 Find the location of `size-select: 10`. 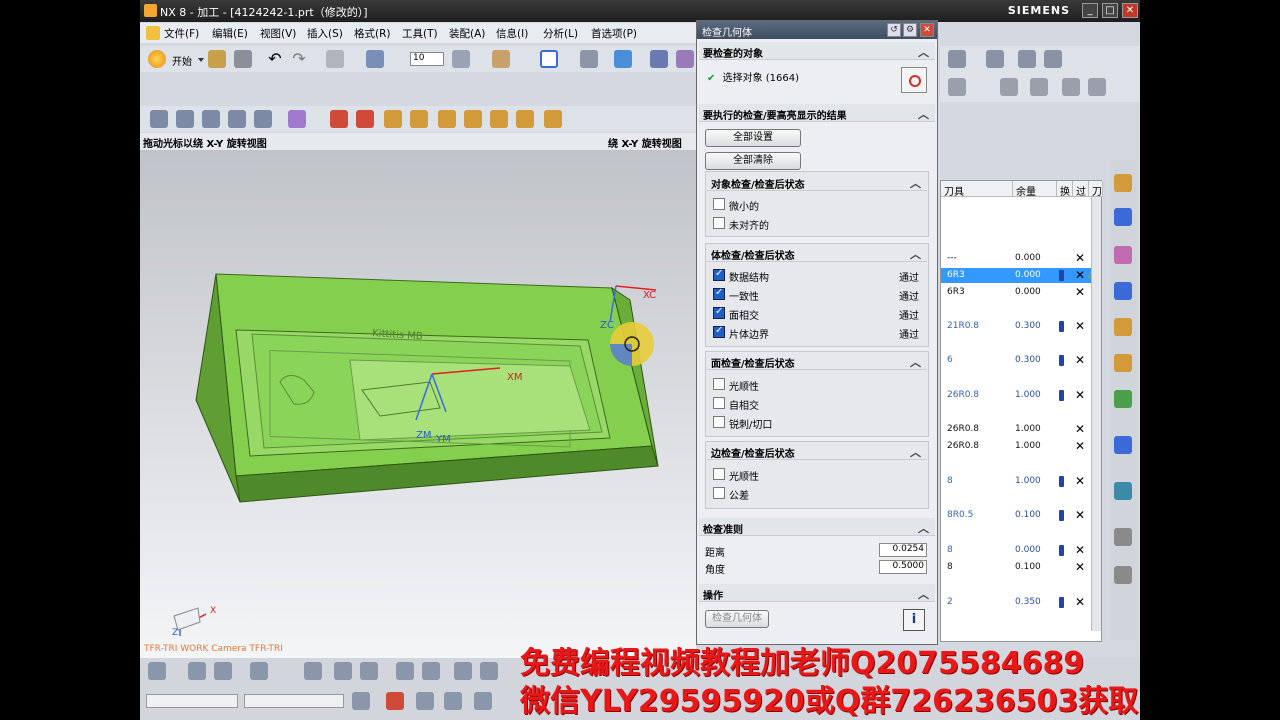

size-select: 10 is located at coordinates (427, 59).